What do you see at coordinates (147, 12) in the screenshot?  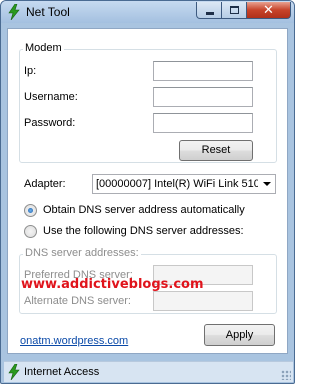 I see `title-bar: Net Tool ✕` at bounding box center [147, 12].